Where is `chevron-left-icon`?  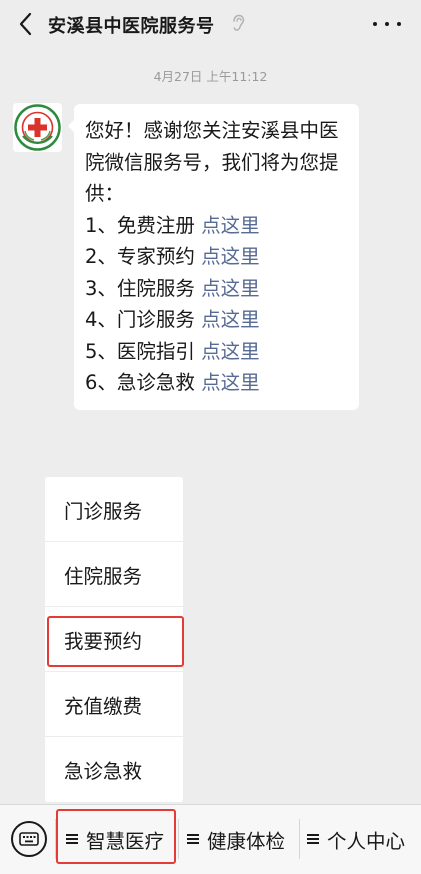 chevron-left-icon is located at coordinates (25, 24).